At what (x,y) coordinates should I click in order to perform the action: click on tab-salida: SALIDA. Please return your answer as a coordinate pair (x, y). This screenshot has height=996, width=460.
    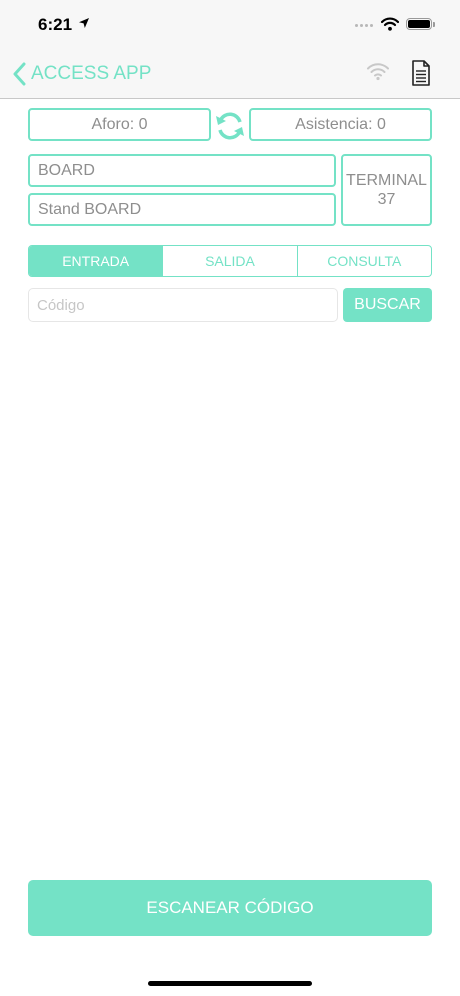
    Looking at the image, I should click on (229, 261).